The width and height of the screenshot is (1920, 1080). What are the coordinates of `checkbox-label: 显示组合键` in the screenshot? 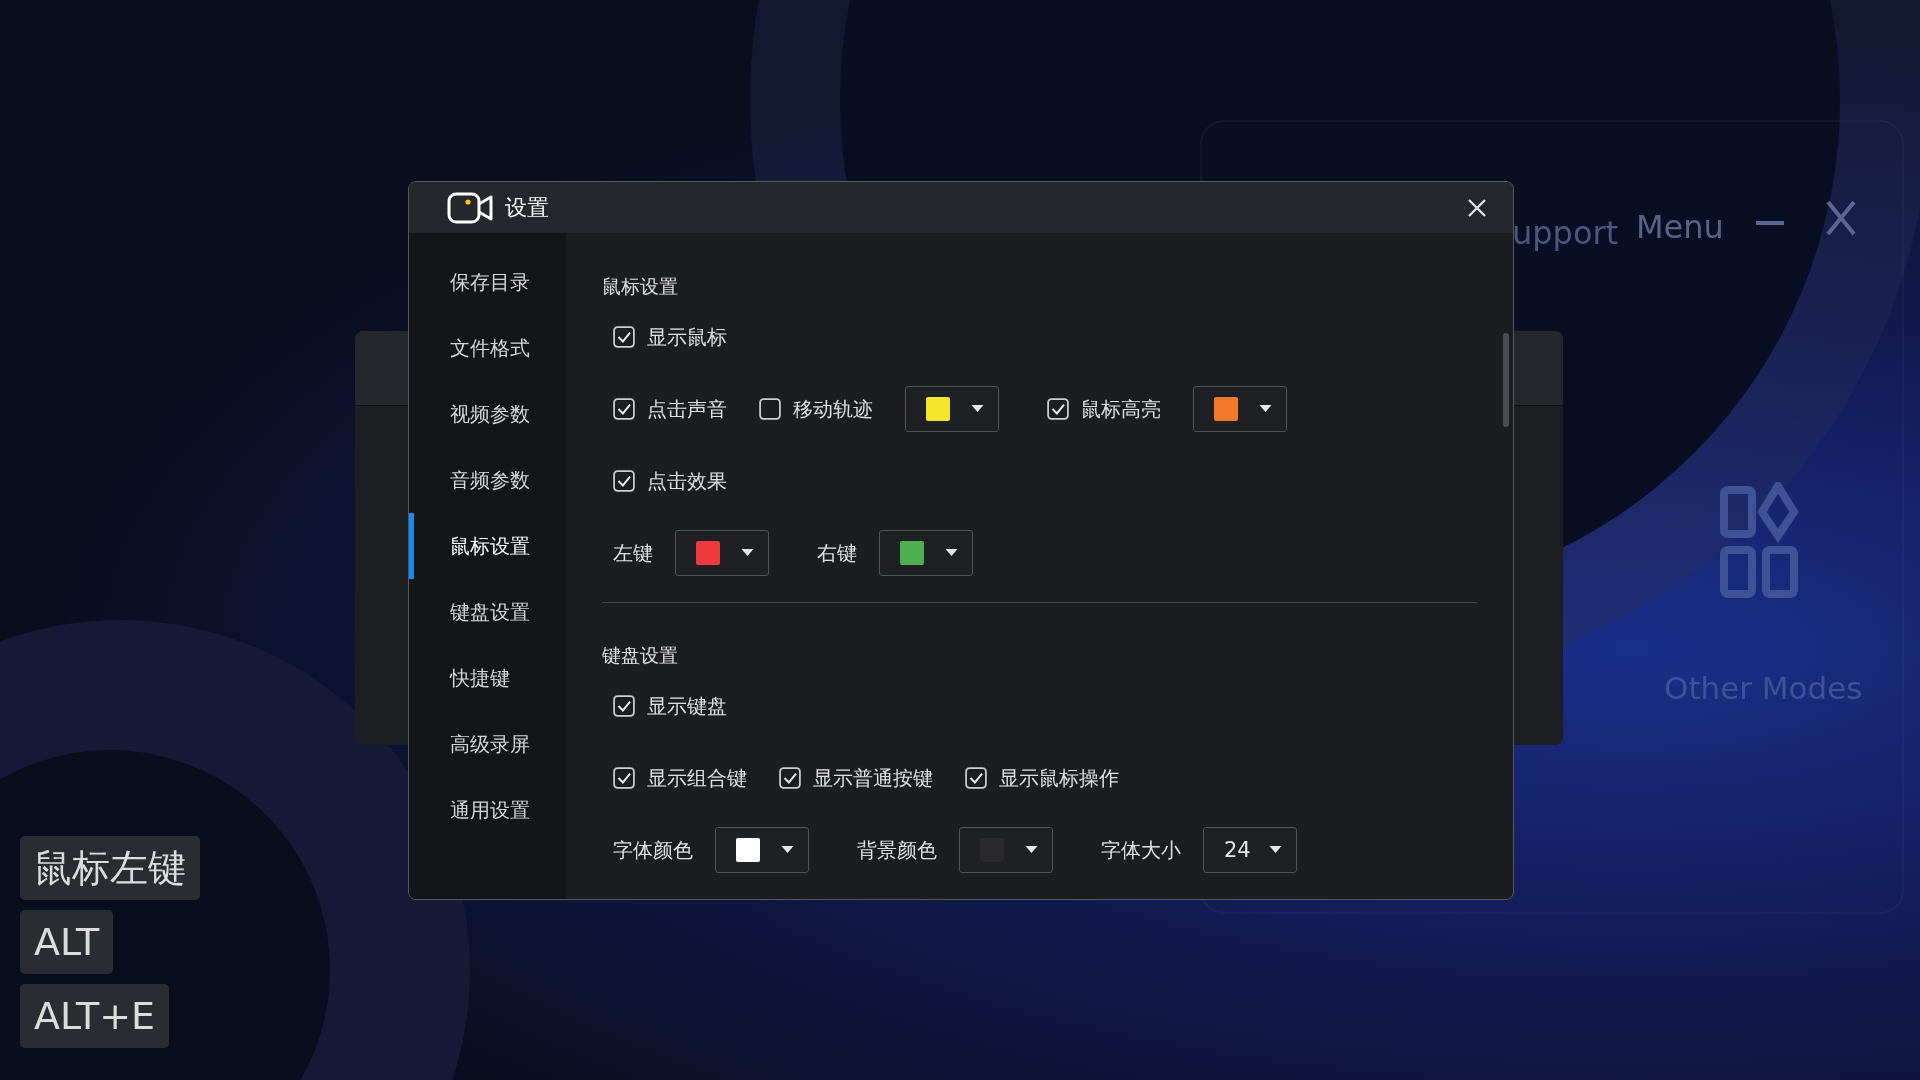 It's located at (697, 778).